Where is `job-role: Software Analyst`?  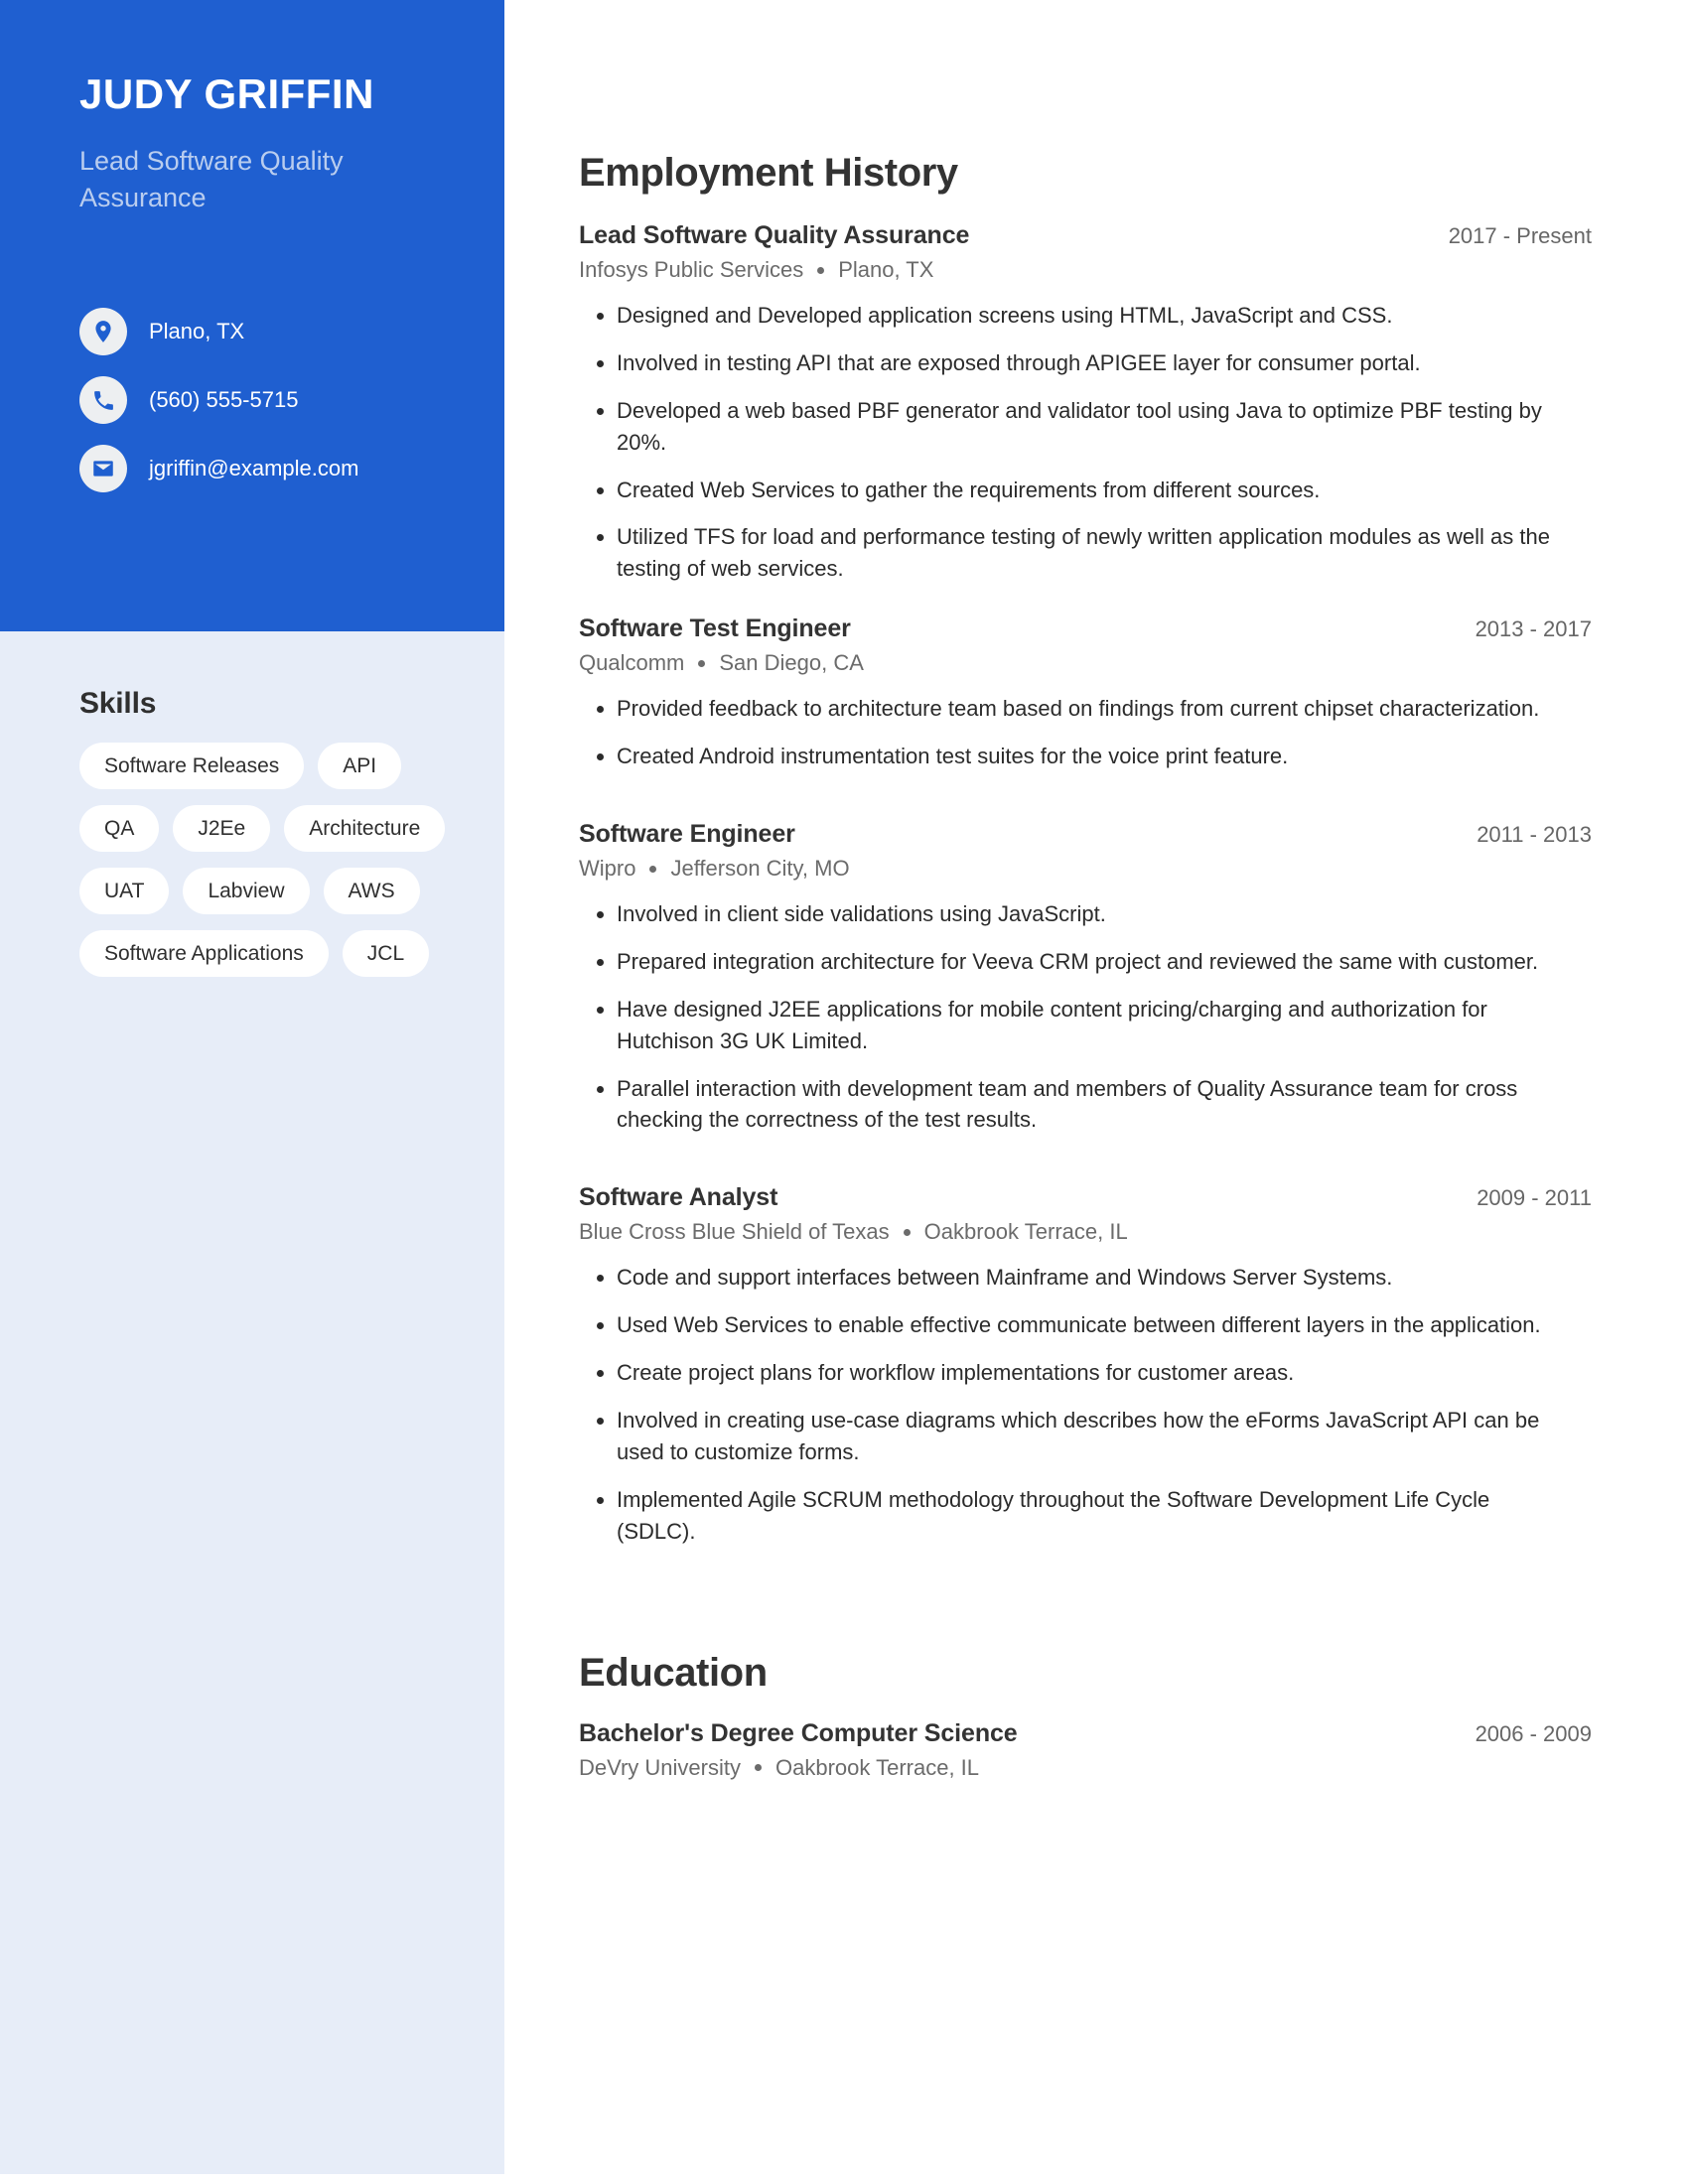
job-role: Software Analyst is located at coordinates (678, 1197).